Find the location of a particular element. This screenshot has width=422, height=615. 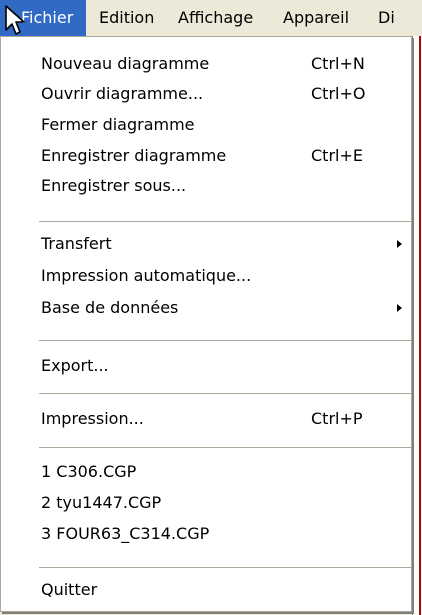

menu-bar: Fichier Edition Affichage Appareil Di is located at coordinates (211, 18).